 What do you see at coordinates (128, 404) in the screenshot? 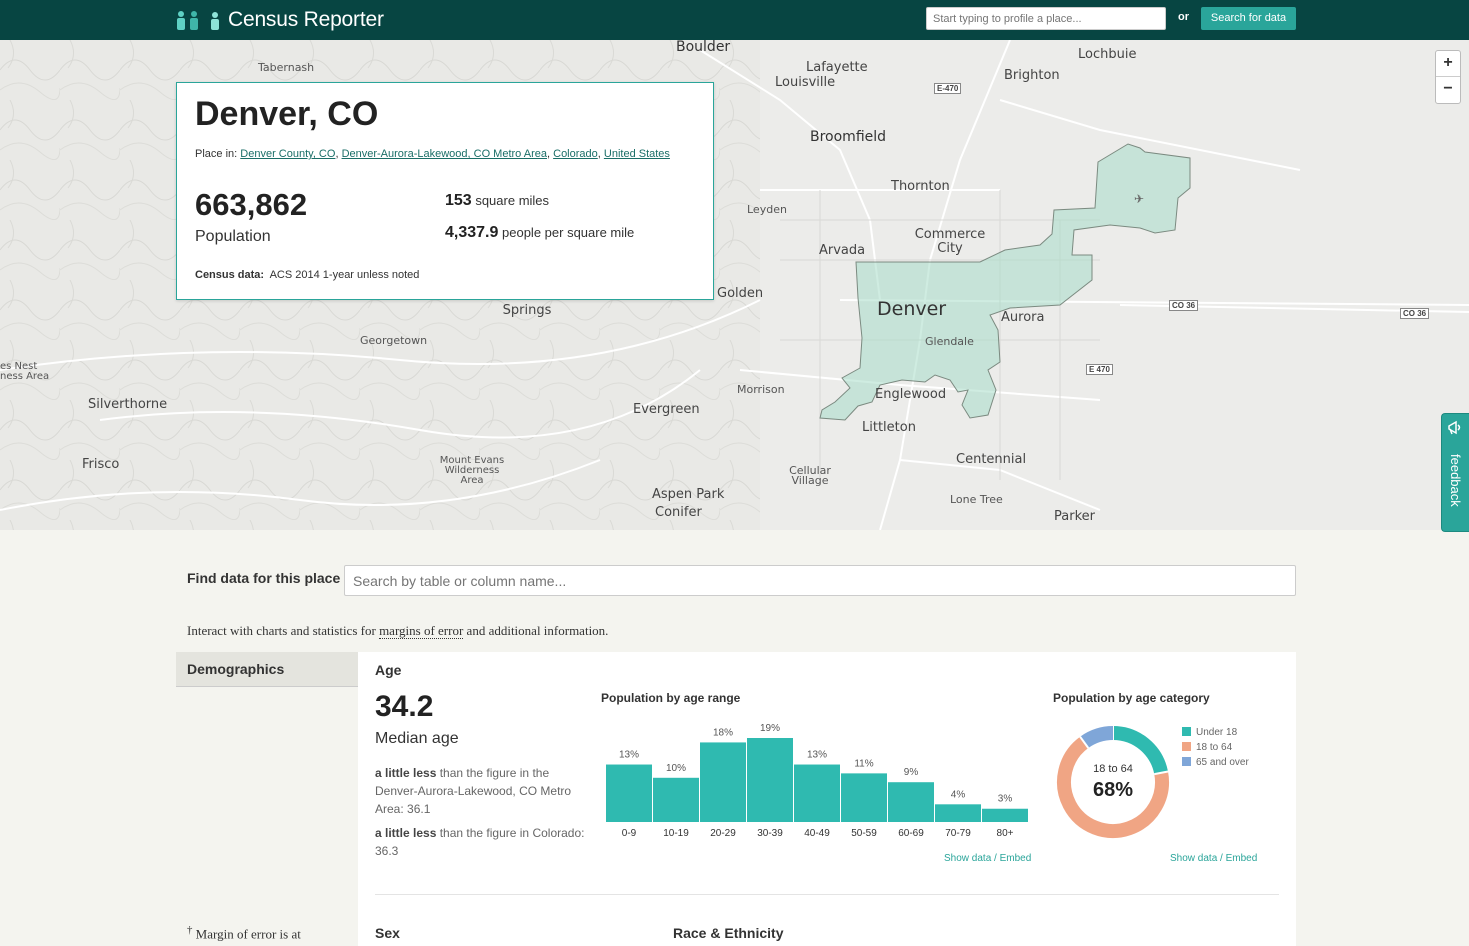
I see `map-label-silverthorne: Silverthorne` at bounding box center [128, 404].